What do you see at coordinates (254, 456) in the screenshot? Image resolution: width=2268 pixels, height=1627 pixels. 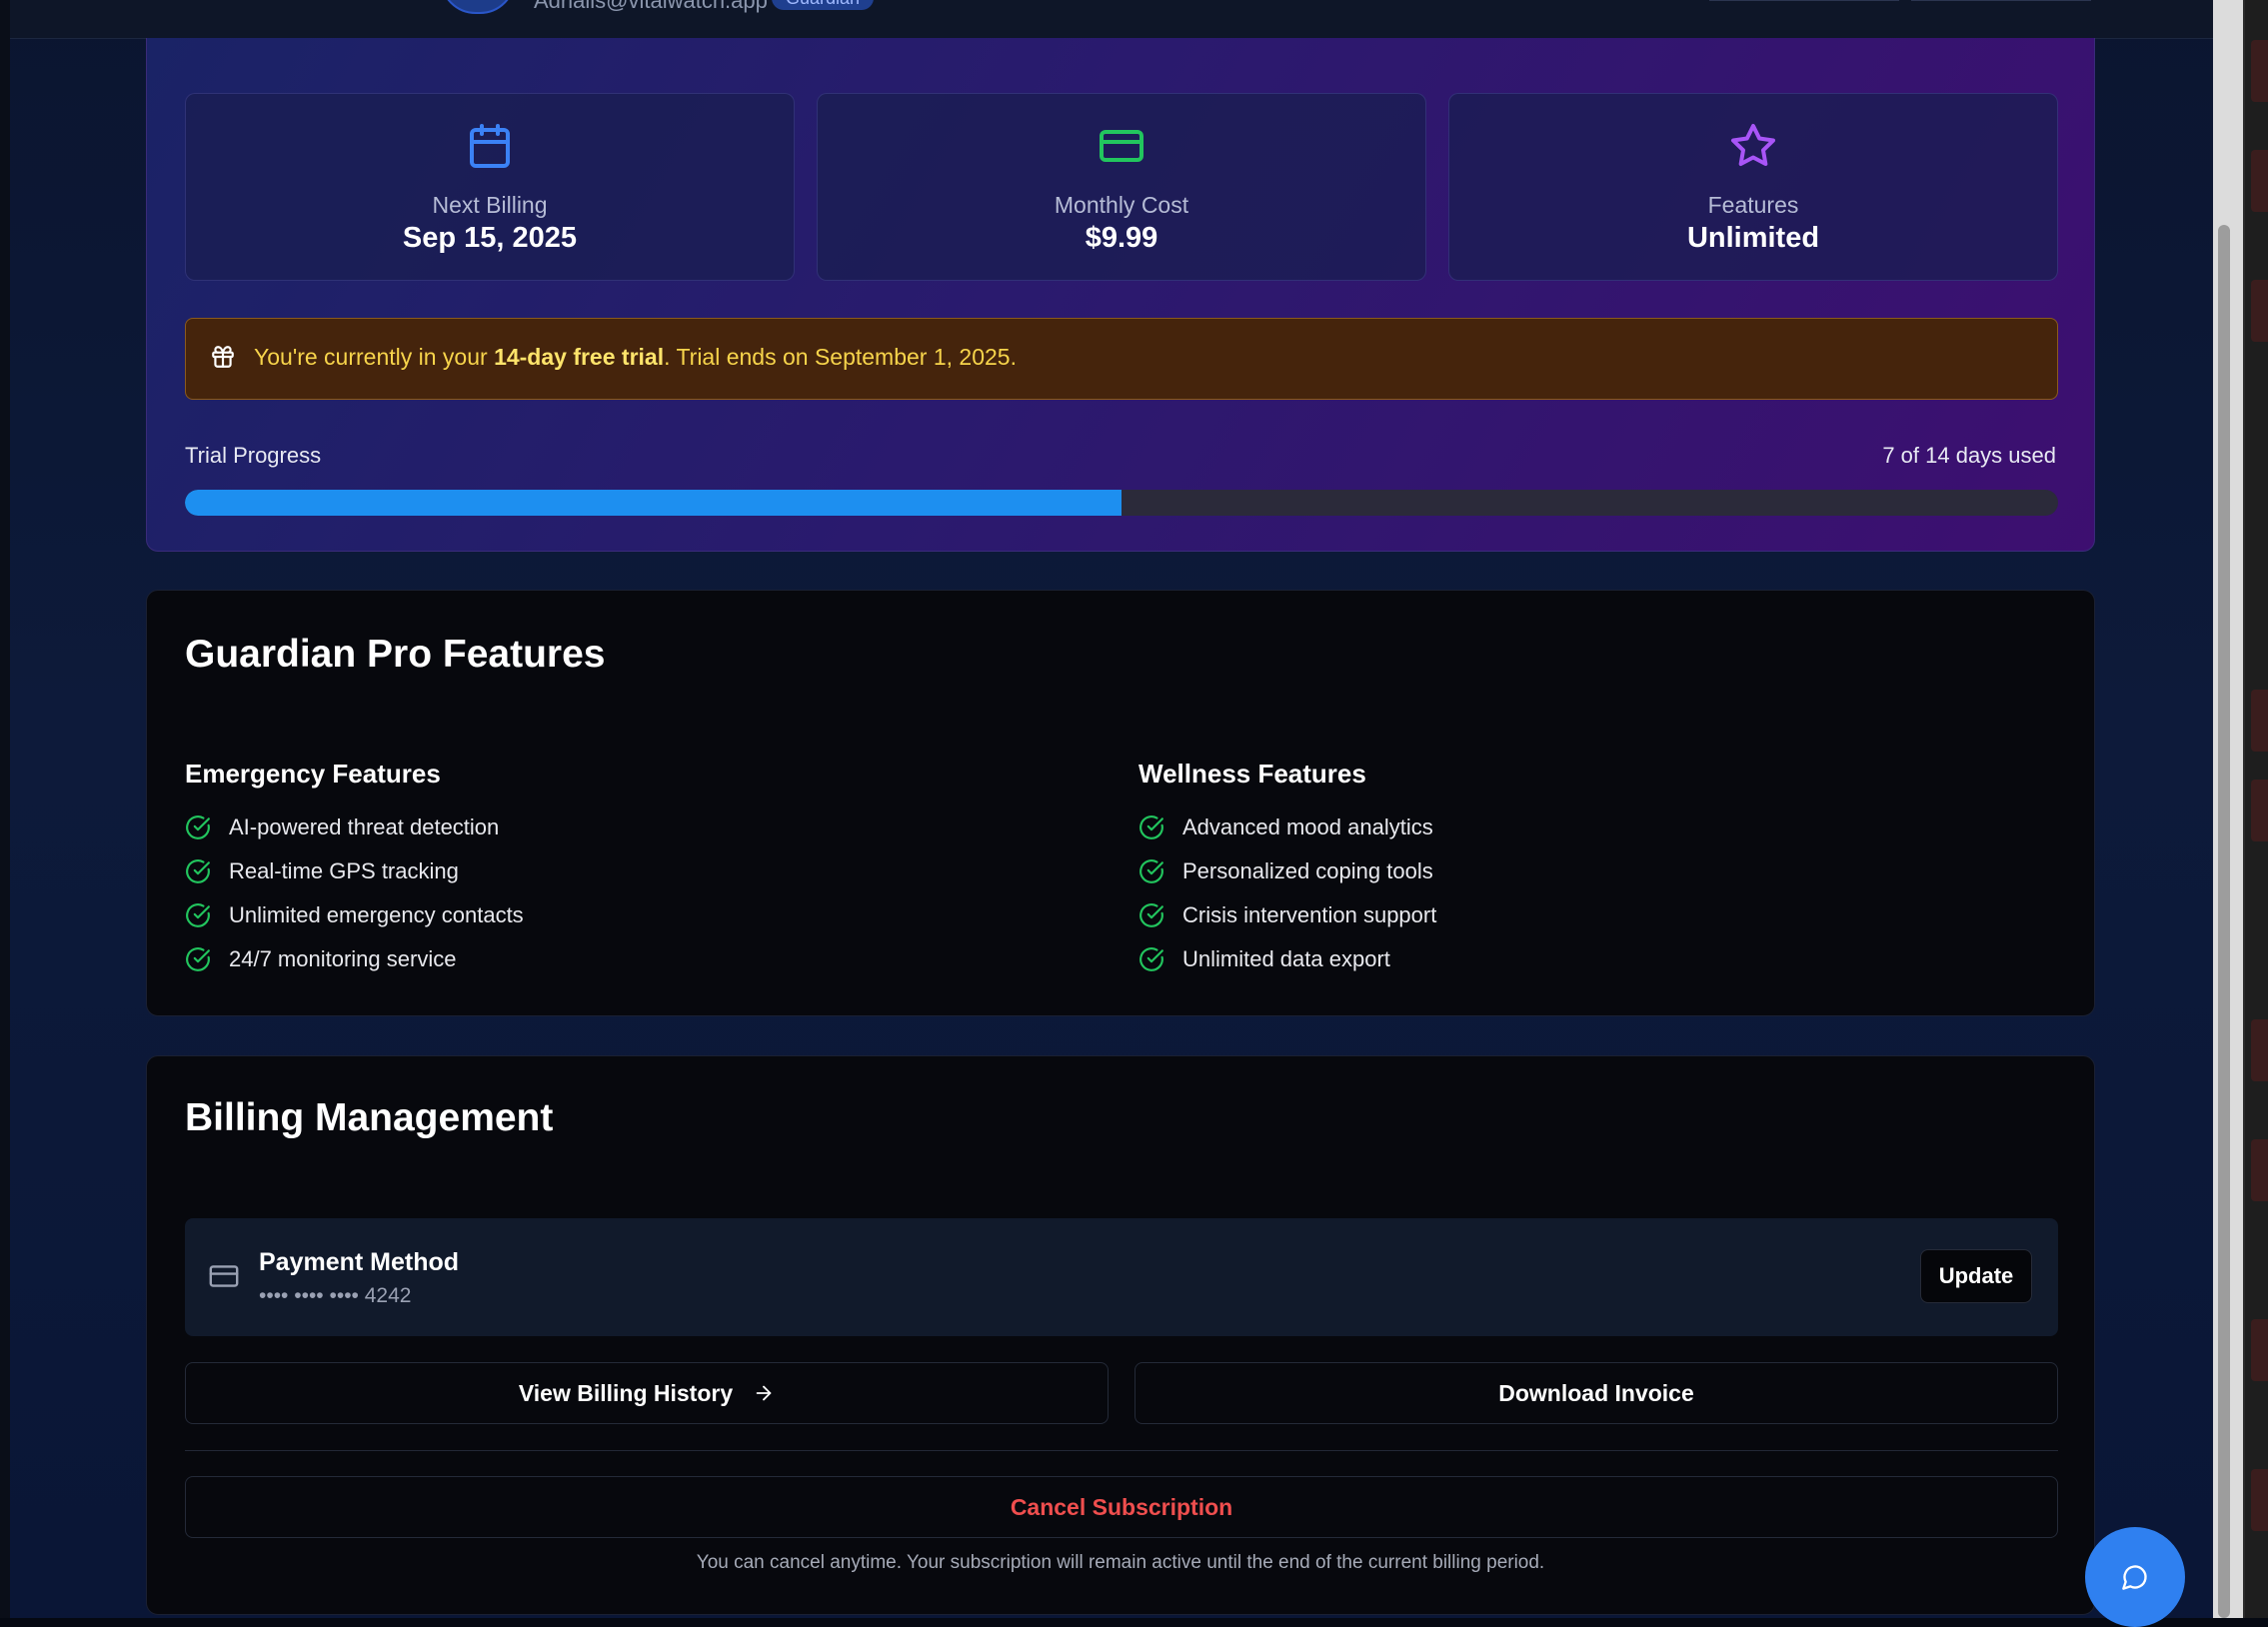 I see `trial-progress-label: Trial Progress` at bounding box center [254, 456].